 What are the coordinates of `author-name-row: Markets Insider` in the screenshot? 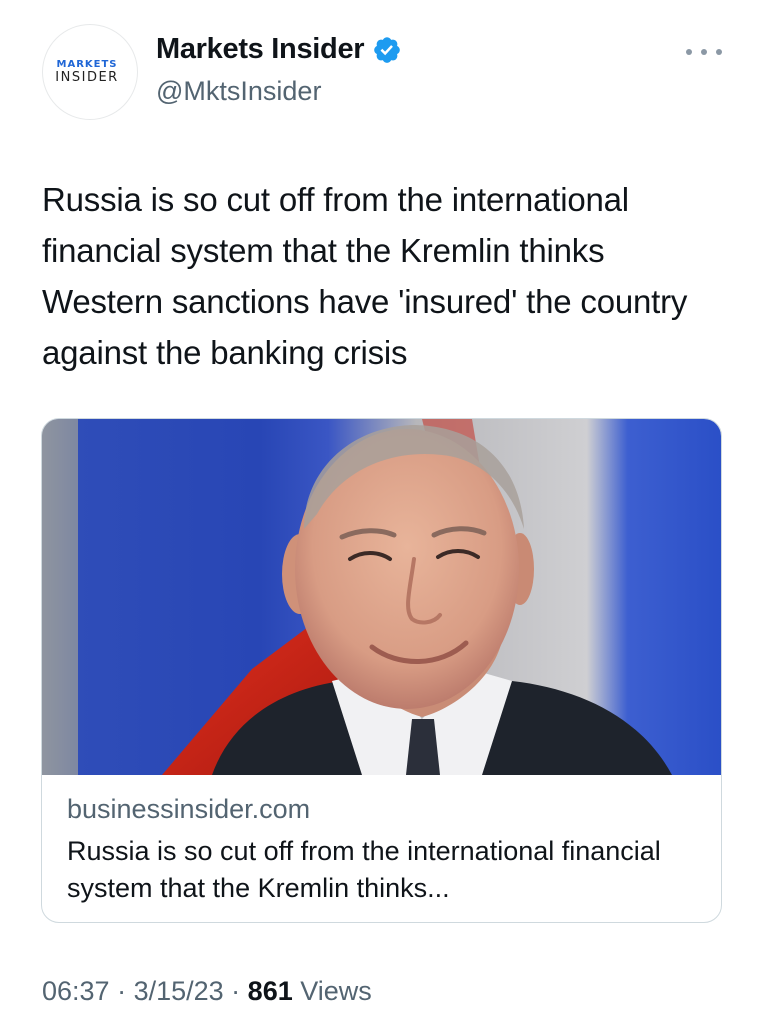 It's located at (279, 49).